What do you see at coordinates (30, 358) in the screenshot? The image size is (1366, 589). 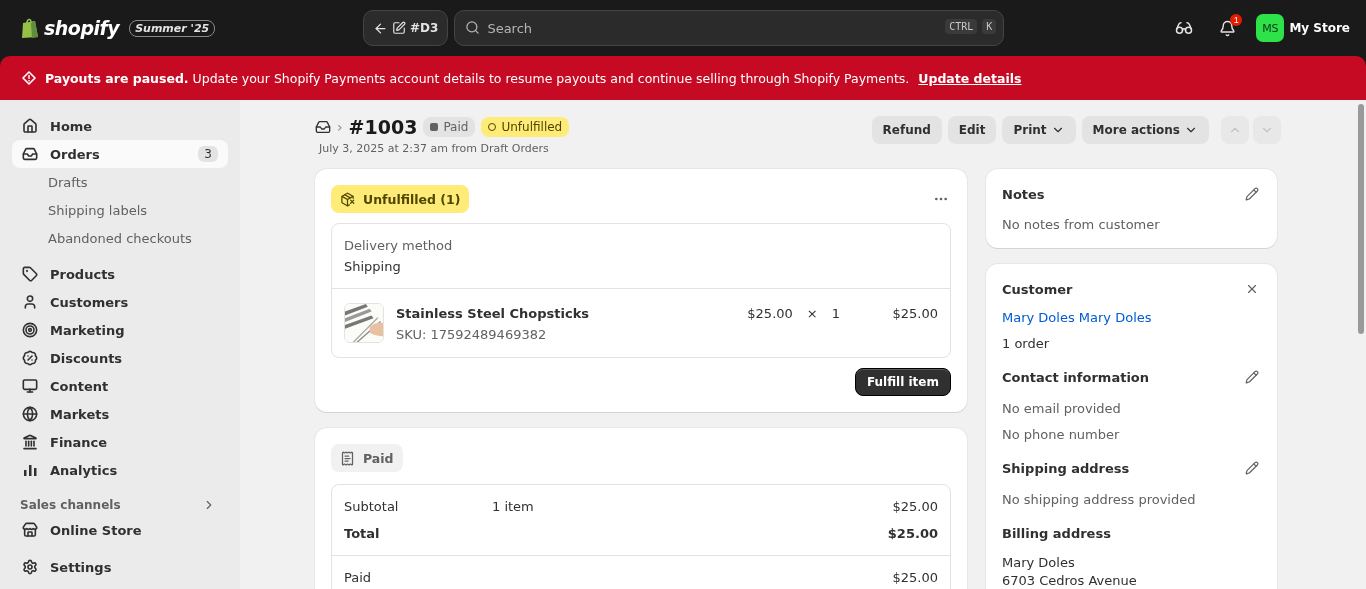 I see `percent-badge-icon` at bounding box center [30, 358].